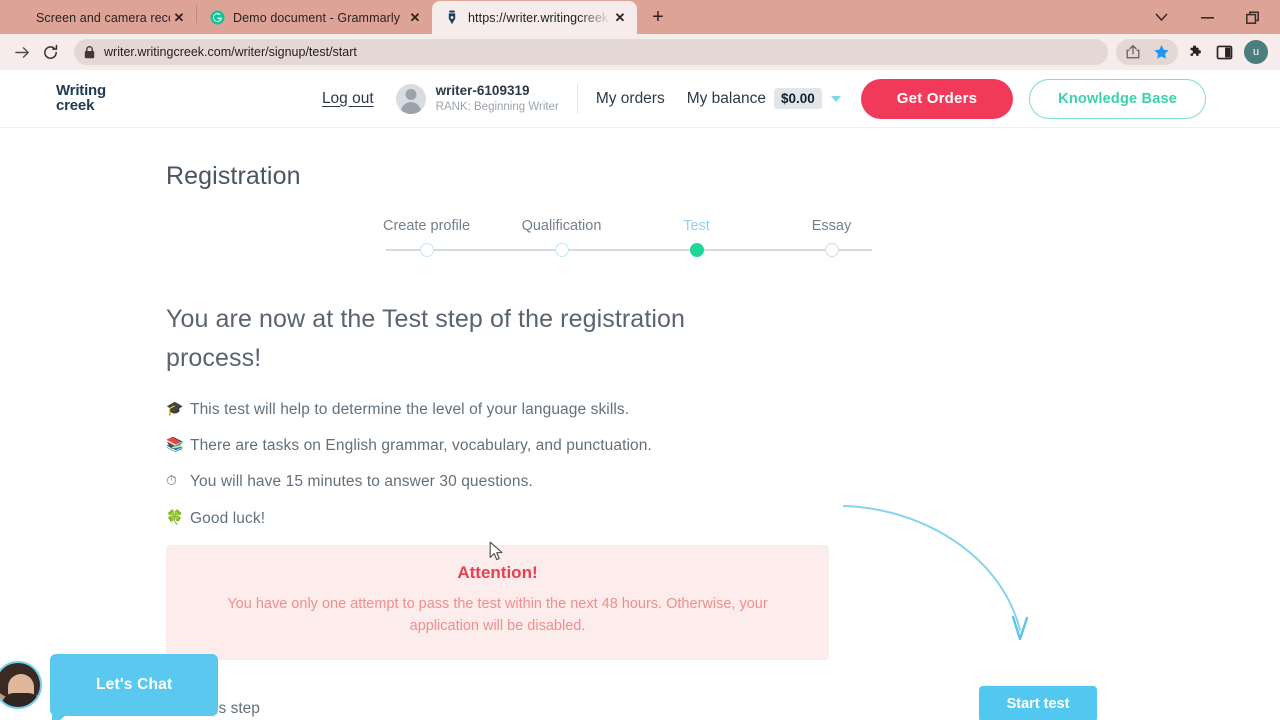  Describe the element at coordinates (410, 98) in the screenshot. I see `avatar` at that location.